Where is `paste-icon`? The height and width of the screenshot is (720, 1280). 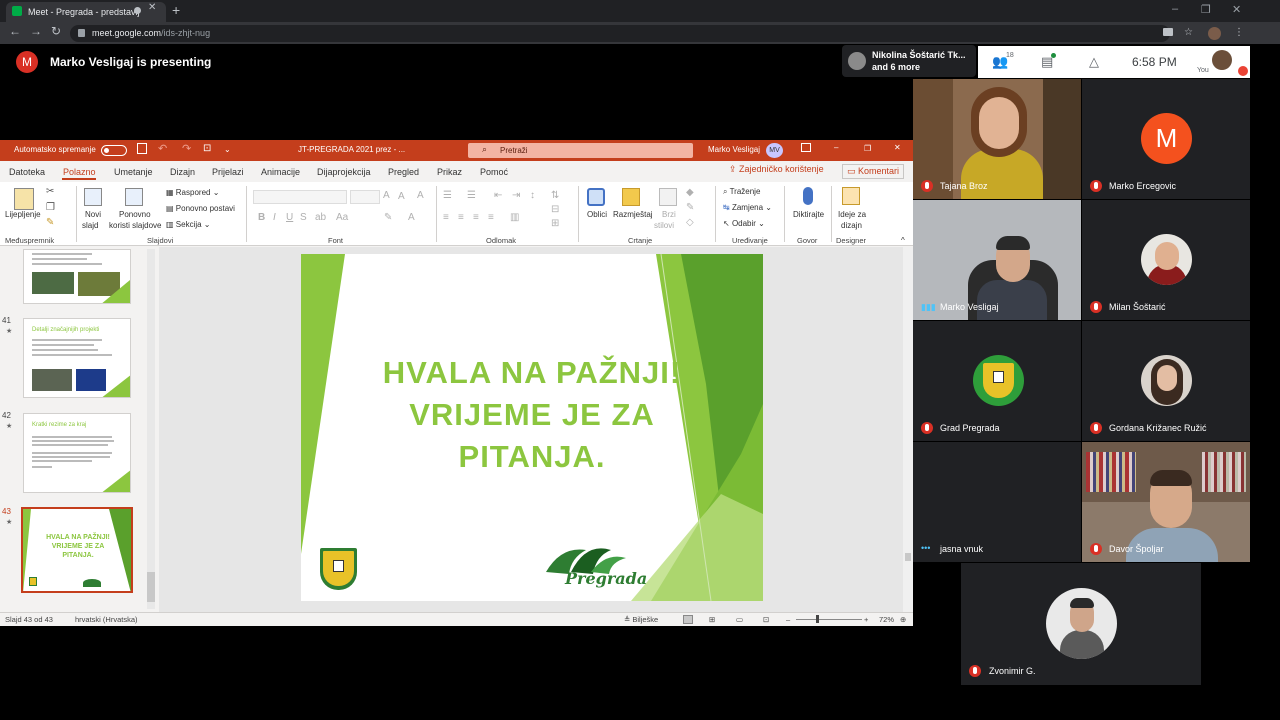 paste-icon is located at coordinates (24, 199).